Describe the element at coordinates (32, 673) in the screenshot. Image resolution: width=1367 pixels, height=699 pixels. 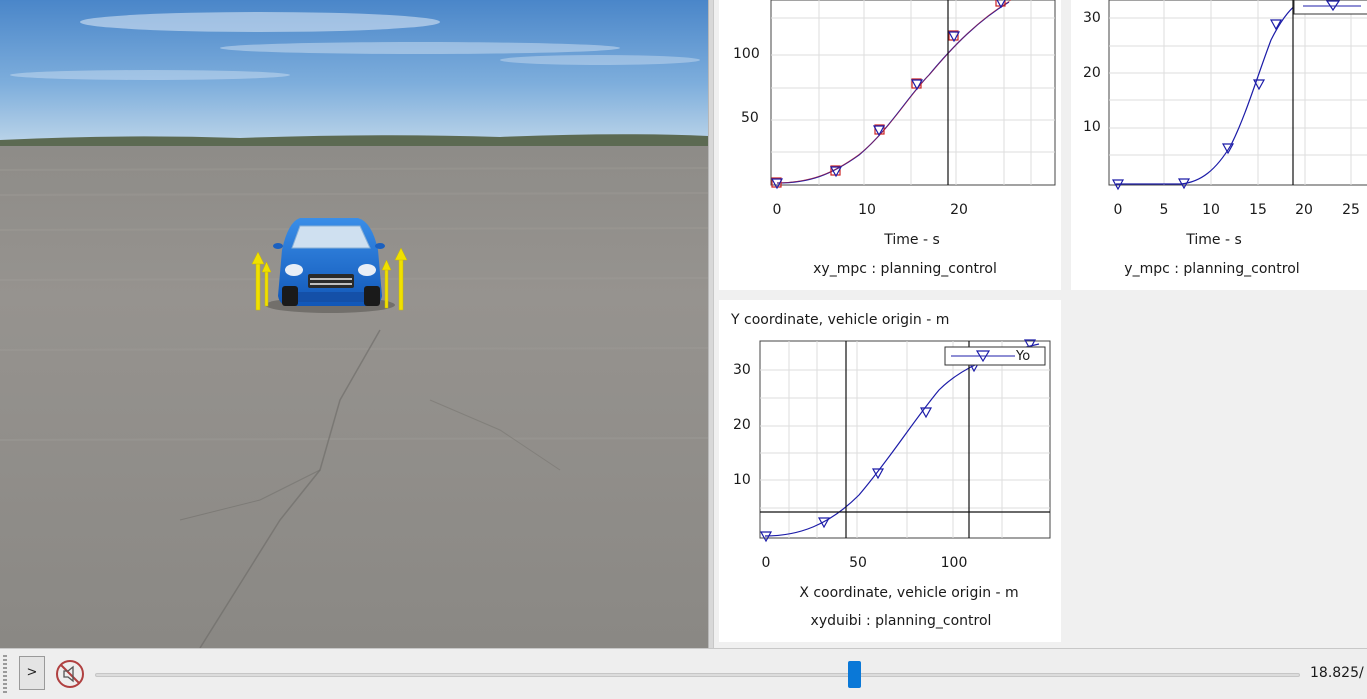
I see `play-button: >` at that location.